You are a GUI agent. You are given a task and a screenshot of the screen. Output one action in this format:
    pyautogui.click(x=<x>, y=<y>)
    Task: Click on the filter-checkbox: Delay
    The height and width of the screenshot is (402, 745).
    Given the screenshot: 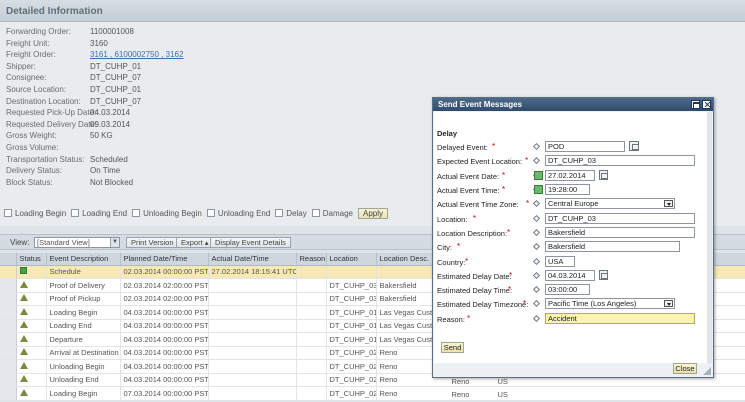 What is the action you would take?
    pyautogui.click(x=291, y=213)
    